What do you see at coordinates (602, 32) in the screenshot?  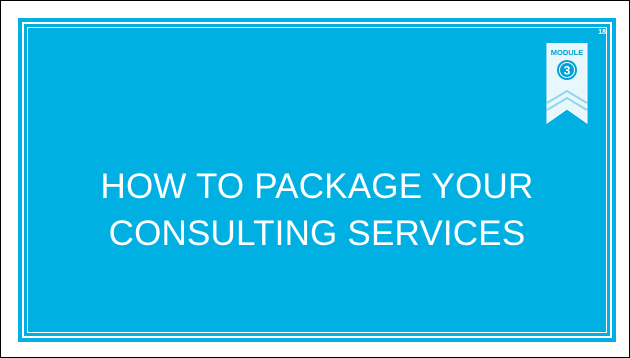 I see `slide-number: 18` at bounding box center [602, 32].